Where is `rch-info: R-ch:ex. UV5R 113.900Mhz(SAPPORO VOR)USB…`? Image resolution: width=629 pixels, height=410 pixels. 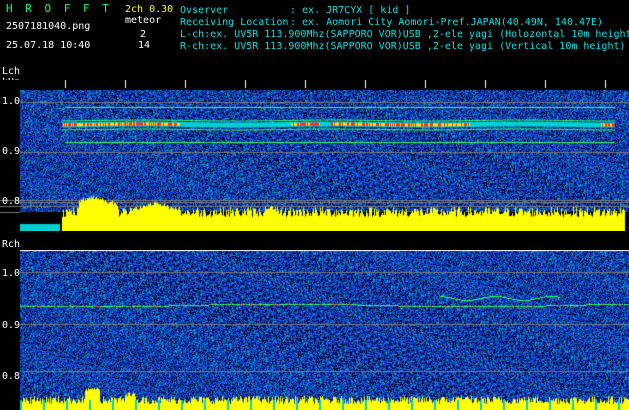 rch-info: R-ch:ex. UV5R 113.900Mhz(SAPPORO VOR)USB… is located at coordinates (403, 46).